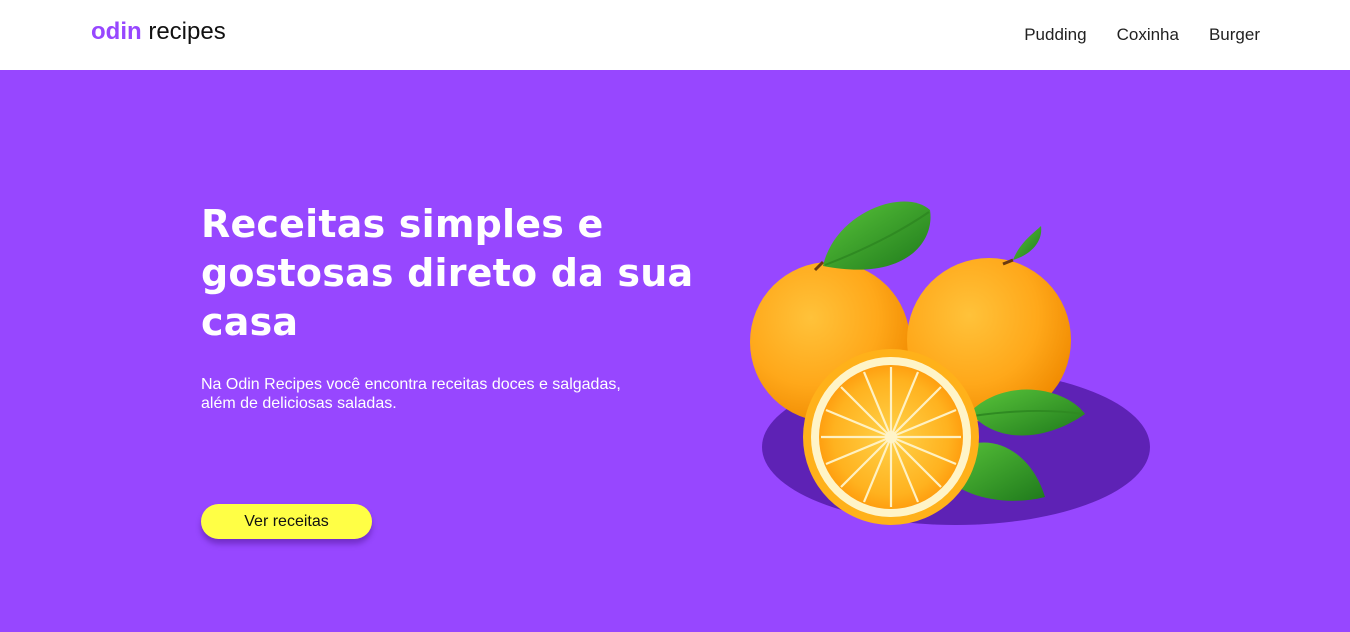 Image resolution: width=1350 pixels, height=632 pixels. Describe the element at coordinates (183, 31) in the screenshot. I see `logo-text: recipes` at that location.